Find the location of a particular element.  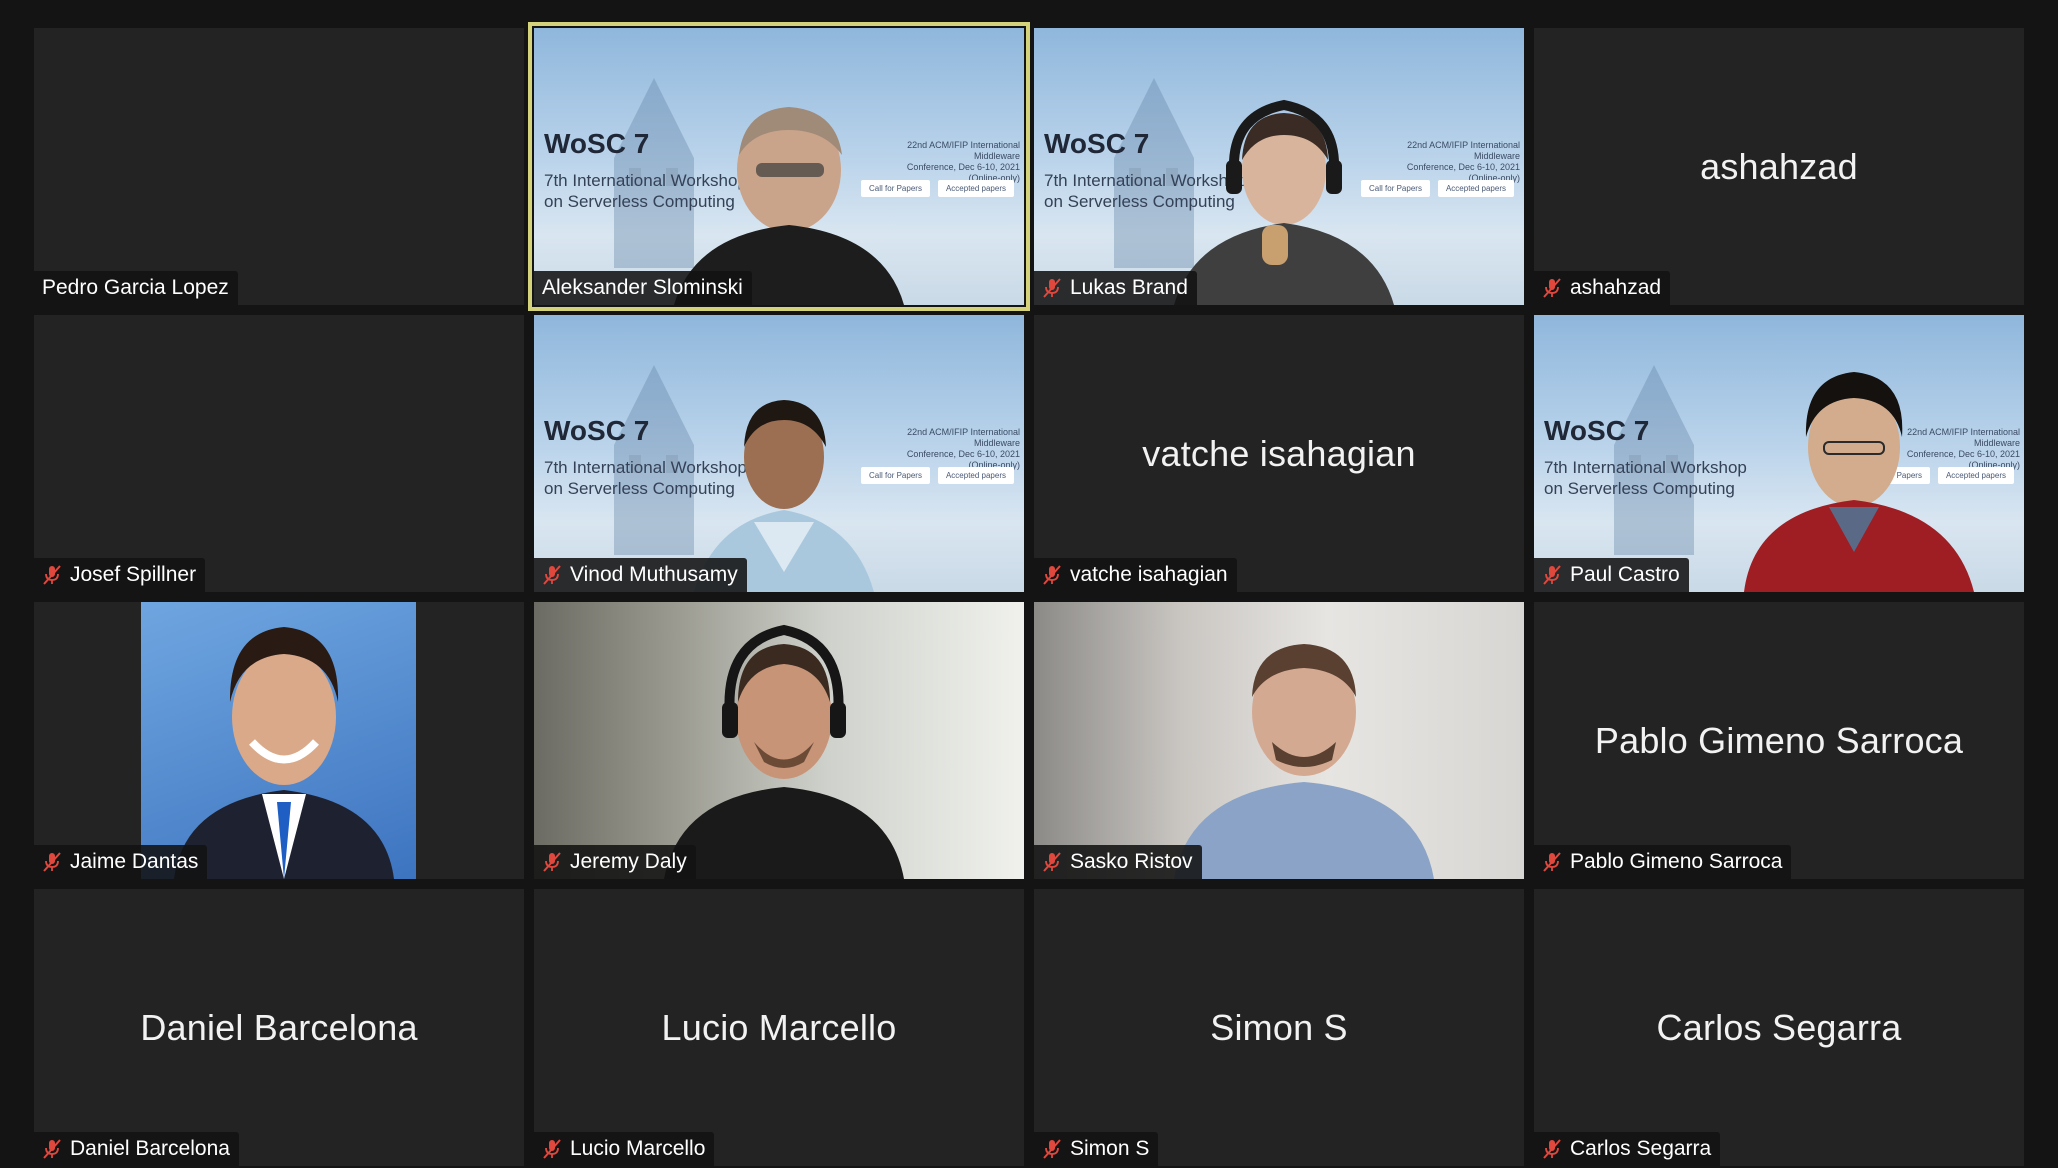

participant-tile-vatche-isahagian: vatche isahagian vatche isahagian is located at coordinates (1279, 453).